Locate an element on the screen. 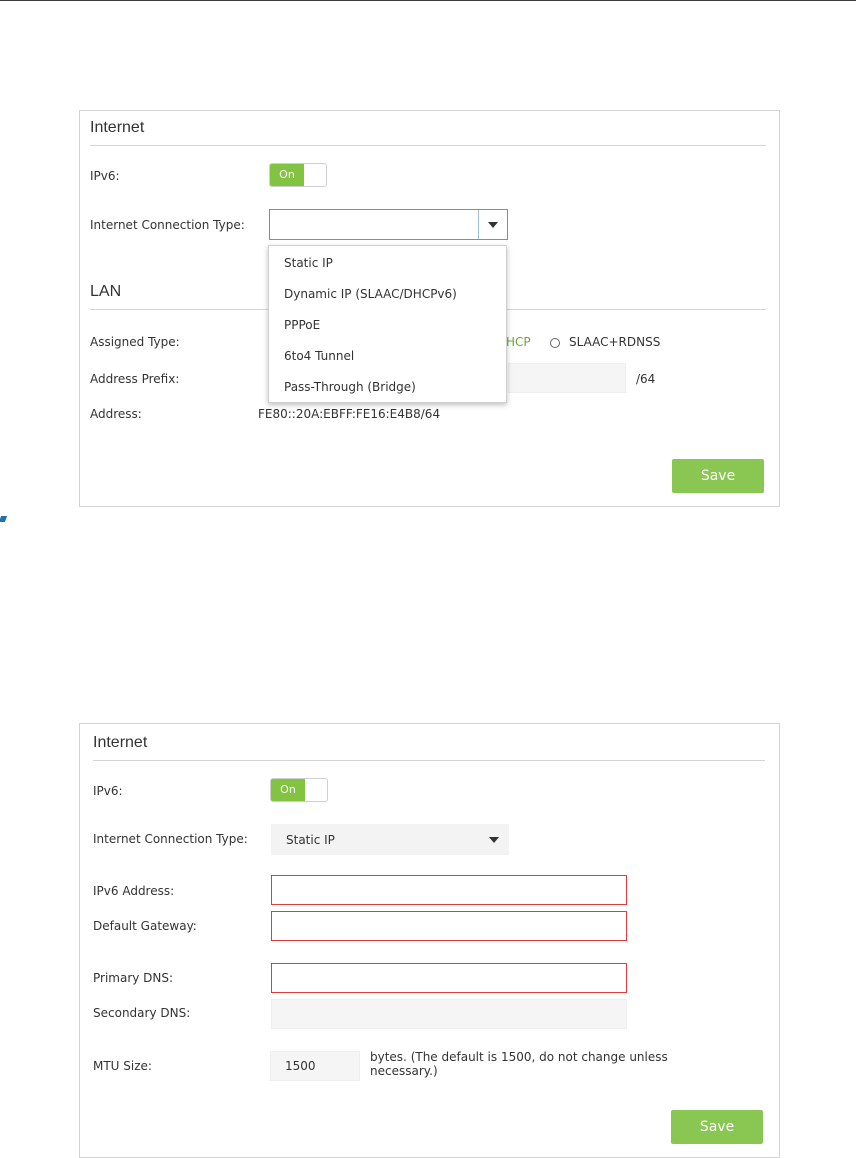  assigned-type-label: Assigned Type: is located at coordinates (135, 342).